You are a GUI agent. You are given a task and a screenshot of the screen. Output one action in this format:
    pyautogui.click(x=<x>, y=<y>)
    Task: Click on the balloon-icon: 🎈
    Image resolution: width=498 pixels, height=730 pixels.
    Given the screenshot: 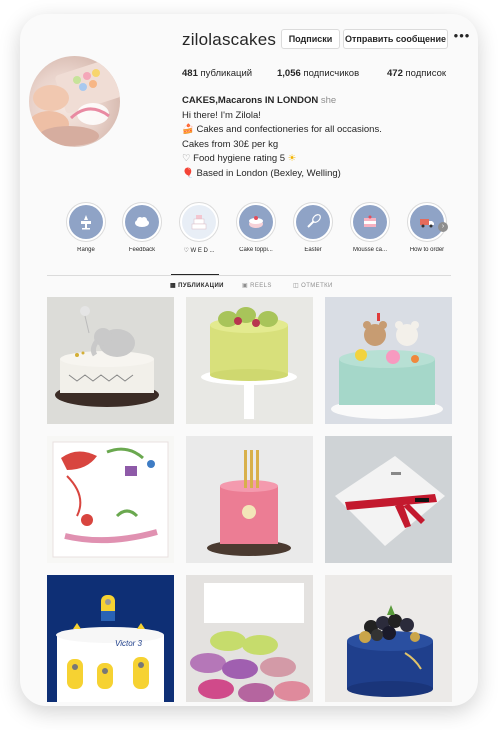 What is the action you would take?
    pyautogui.click(x=188, y=173)
    